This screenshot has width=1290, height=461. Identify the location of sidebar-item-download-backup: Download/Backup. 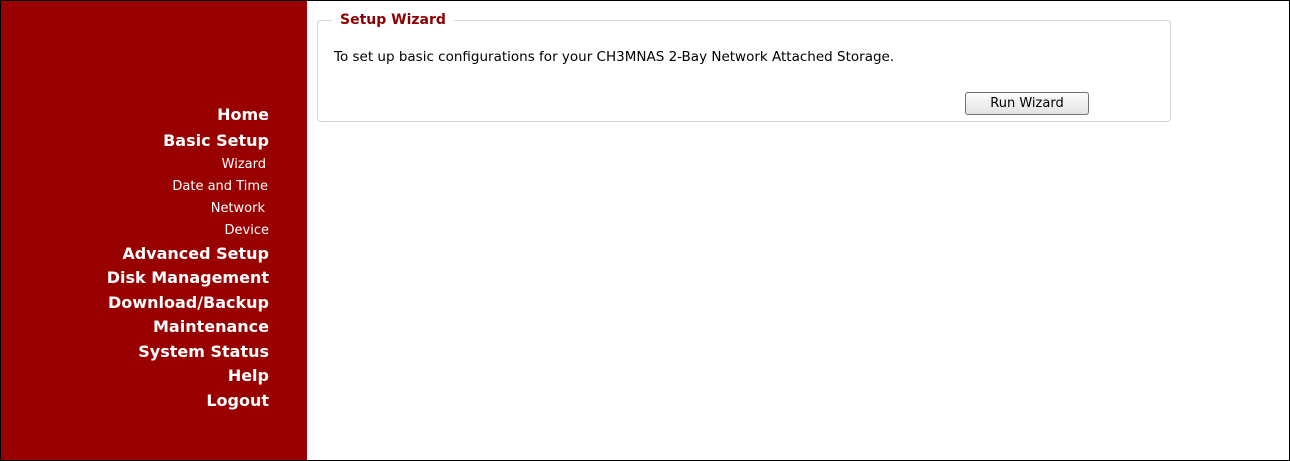
(188, 303).